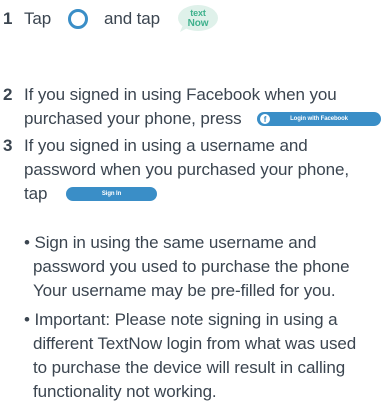 The width and height of the screenshot is (391, 412). Describe the element at coordinates (78, 19) in the screenshot. I see `circle-home-button-icon` at that location.